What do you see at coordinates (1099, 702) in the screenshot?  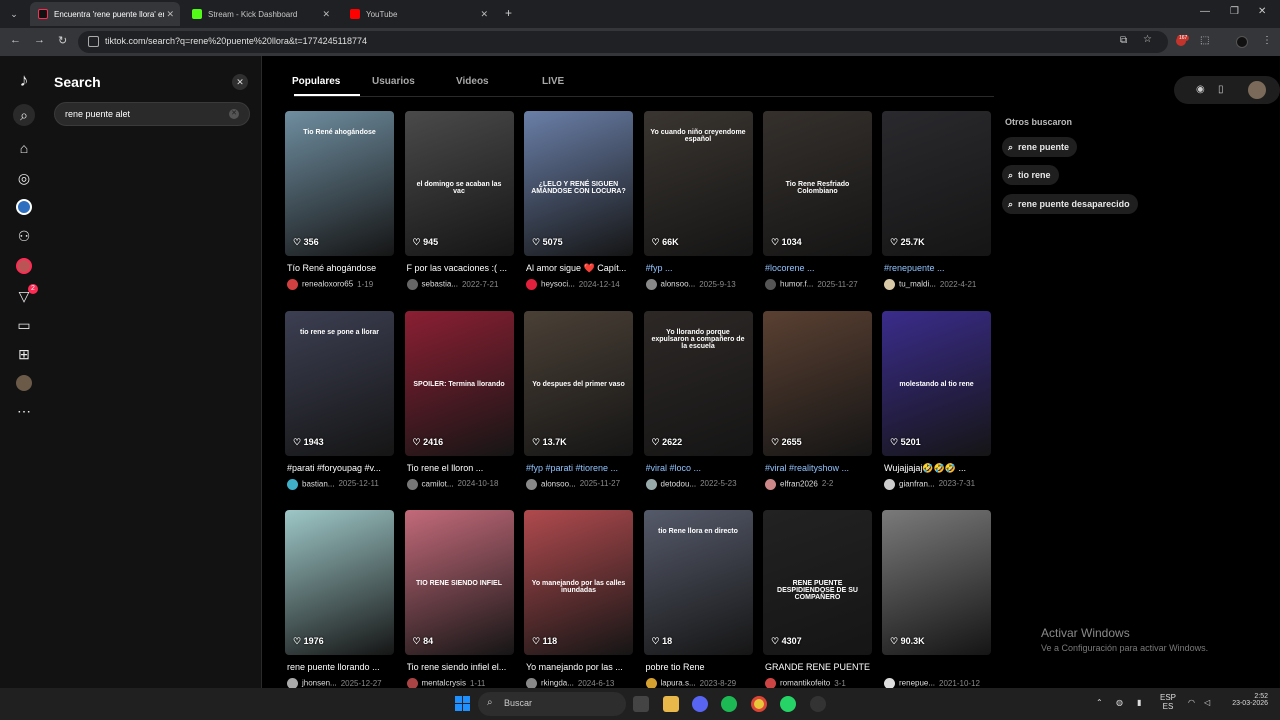 I see `tray-overflow-icon: ⌃` at bounding box center [1099, 702].